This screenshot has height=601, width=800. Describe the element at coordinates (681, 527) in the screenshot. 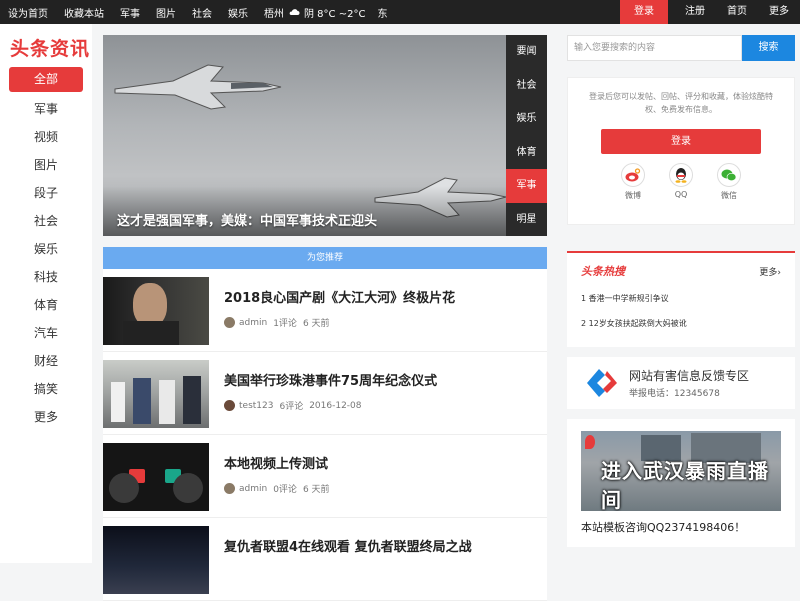

I see `ad-text: 本站模板咨询QQ2374198406！` at that location.